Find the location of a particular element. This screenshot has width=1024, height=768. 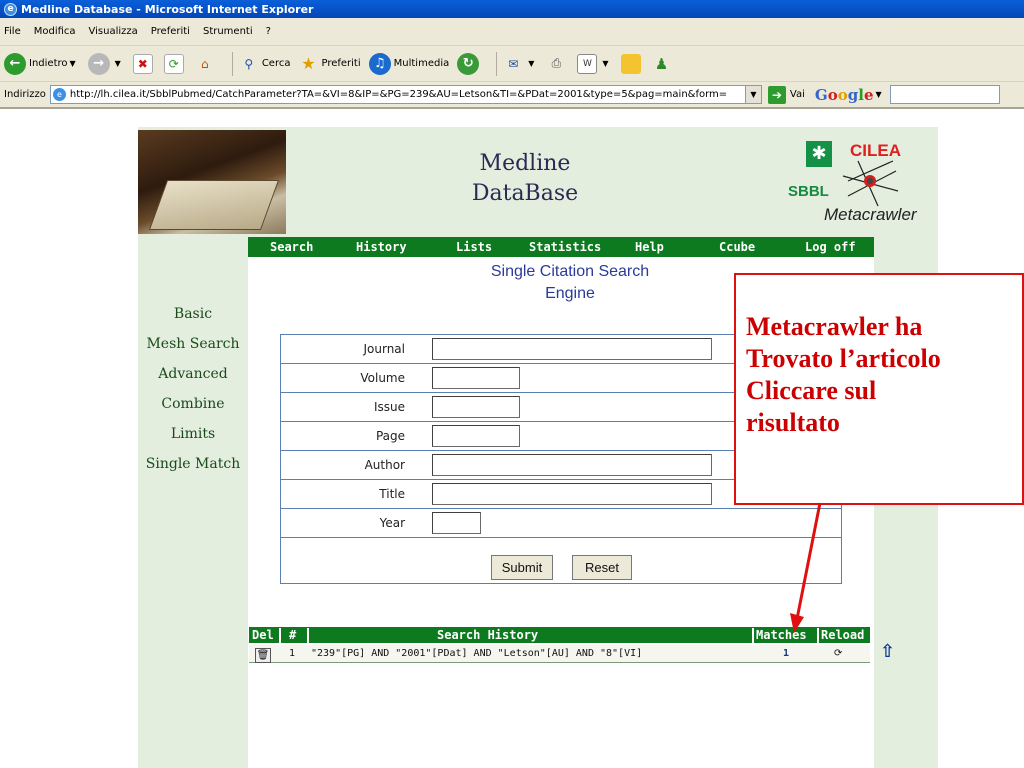

menu-advanced: Advanced is located at coordinates (193, 374).